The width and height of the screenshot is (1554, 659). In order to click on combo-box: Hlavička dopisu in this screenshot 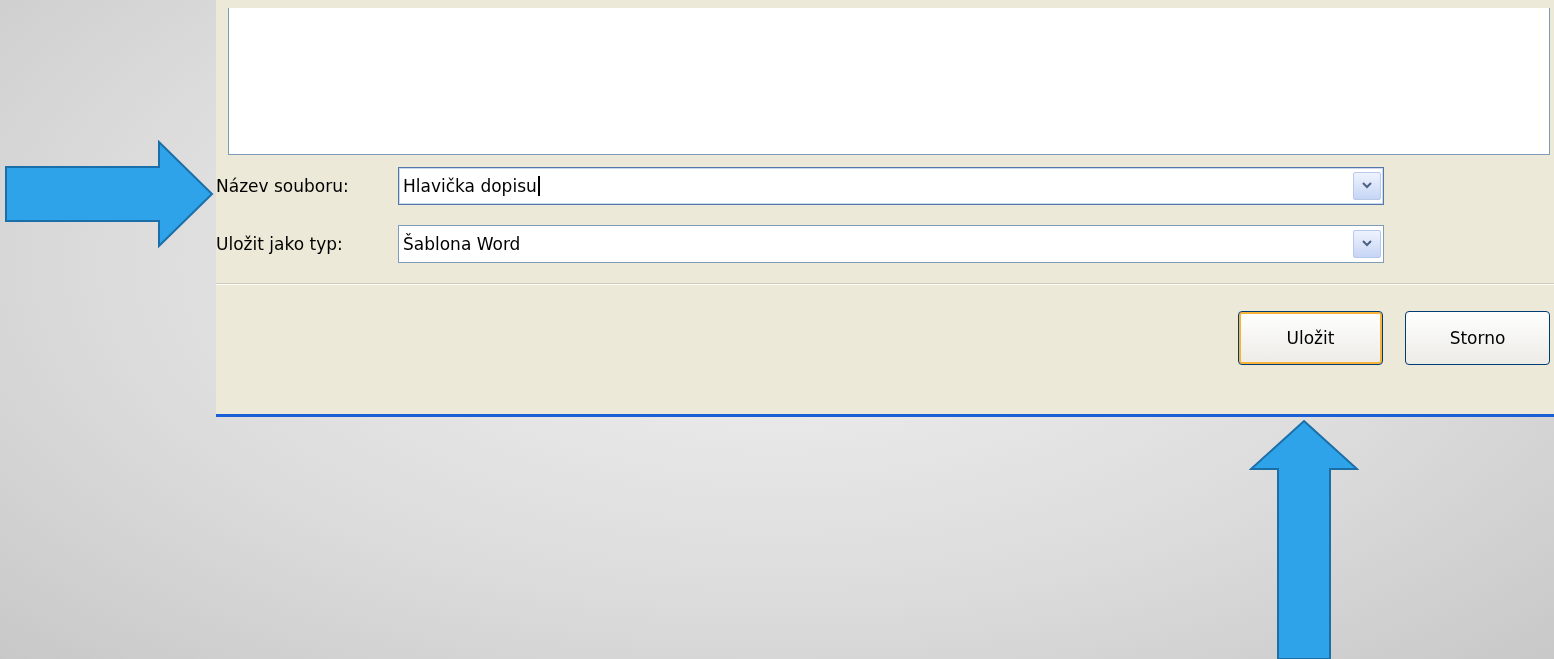, I will do `click(891, 186)`.